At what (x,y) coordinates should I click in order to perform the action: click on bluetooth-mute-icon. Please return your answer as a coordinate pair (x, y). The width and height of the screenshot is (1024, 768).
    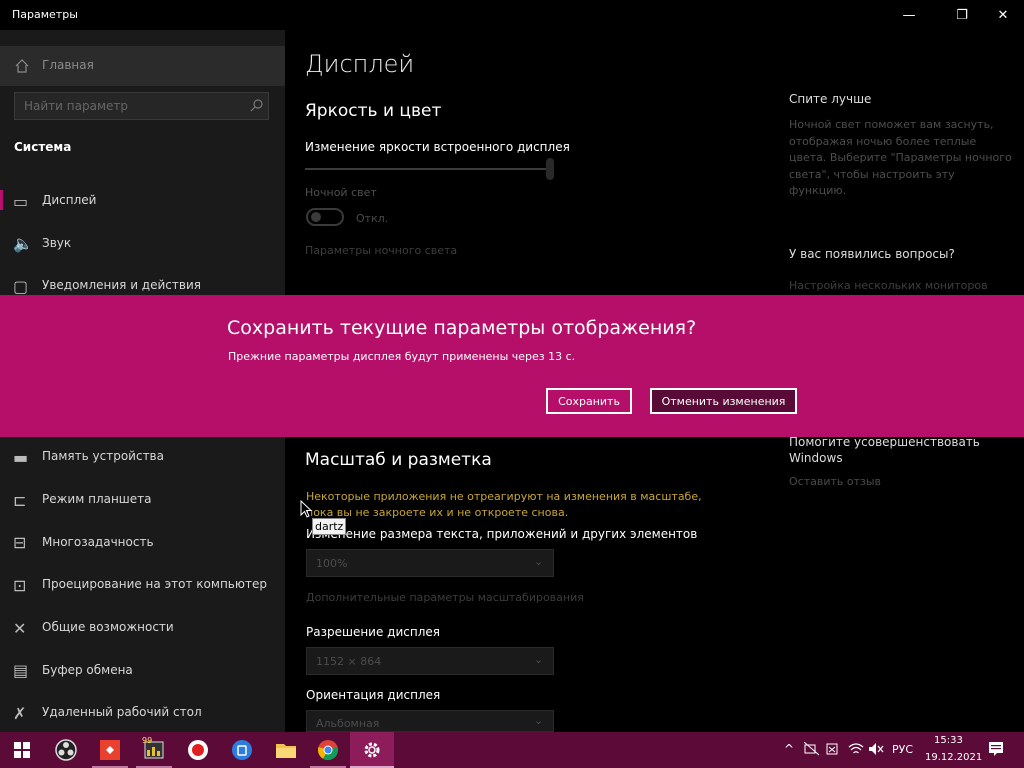
    Looking at the image, I should click on (834, 749).